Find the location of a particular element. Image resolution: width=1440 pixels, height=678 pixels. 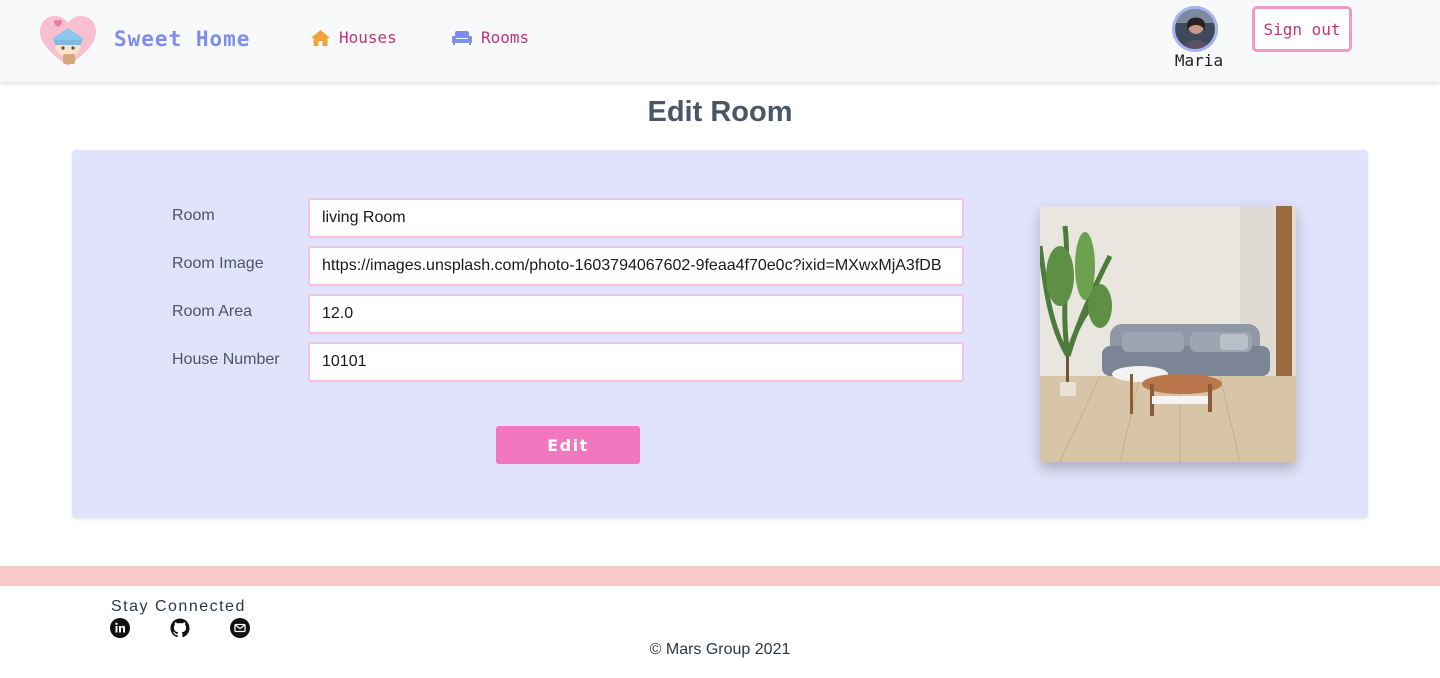

house-number-label: House Number is located at coordinates (226, 359).